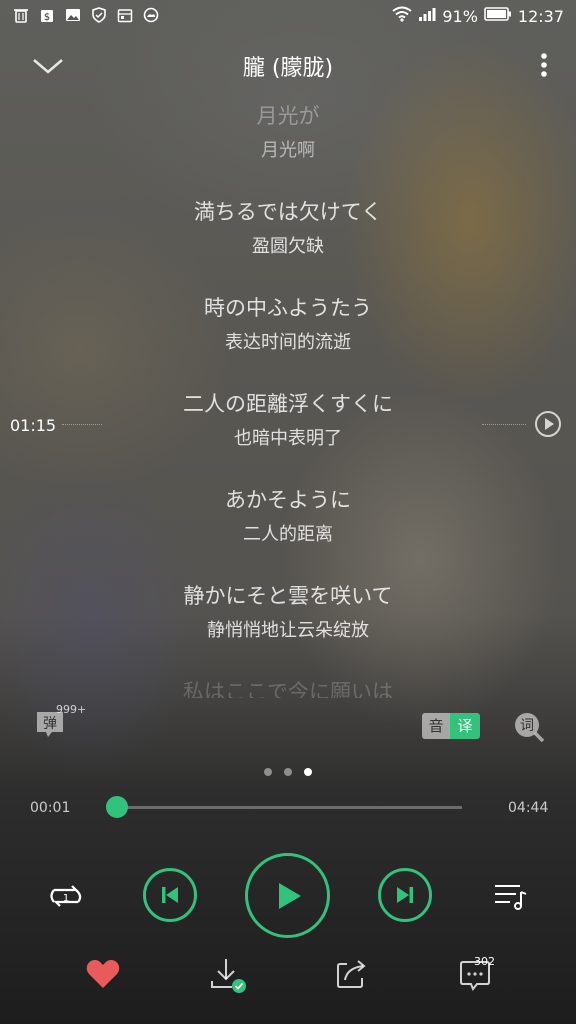  I want to click on lyric-line: 時の中ふようたう 表达时间的流逝, so click(288, 336).